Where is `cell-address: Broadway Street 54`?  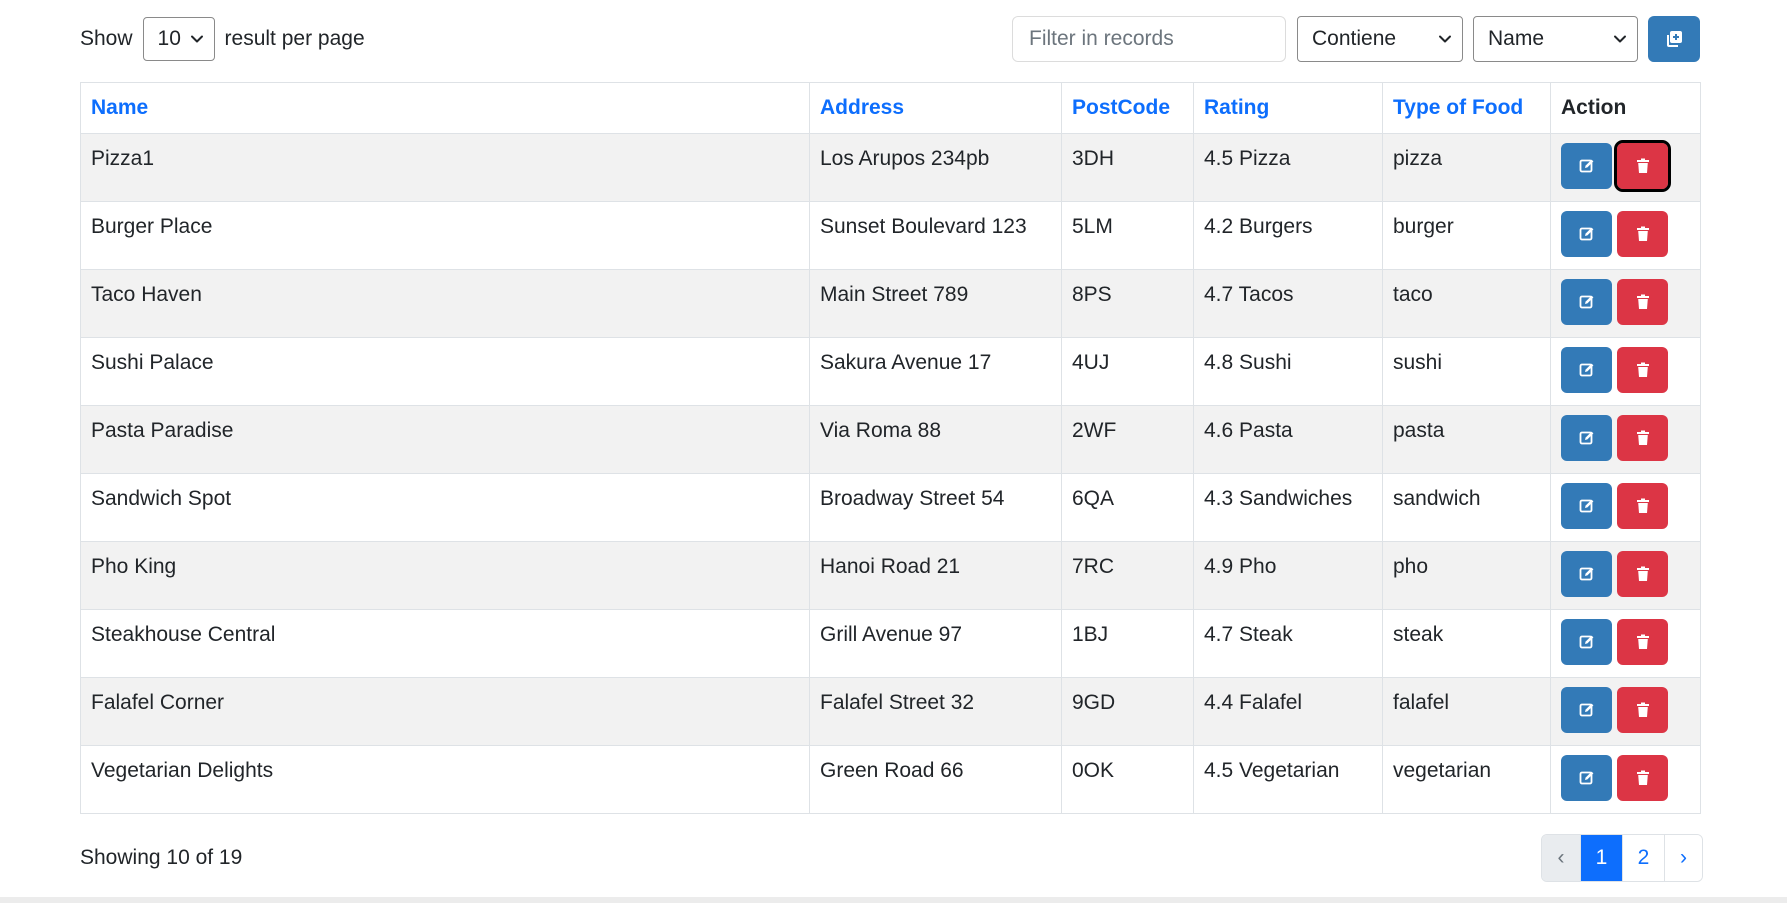
cell-address: Broadway Street 54 is located at coordinates (935, 507).